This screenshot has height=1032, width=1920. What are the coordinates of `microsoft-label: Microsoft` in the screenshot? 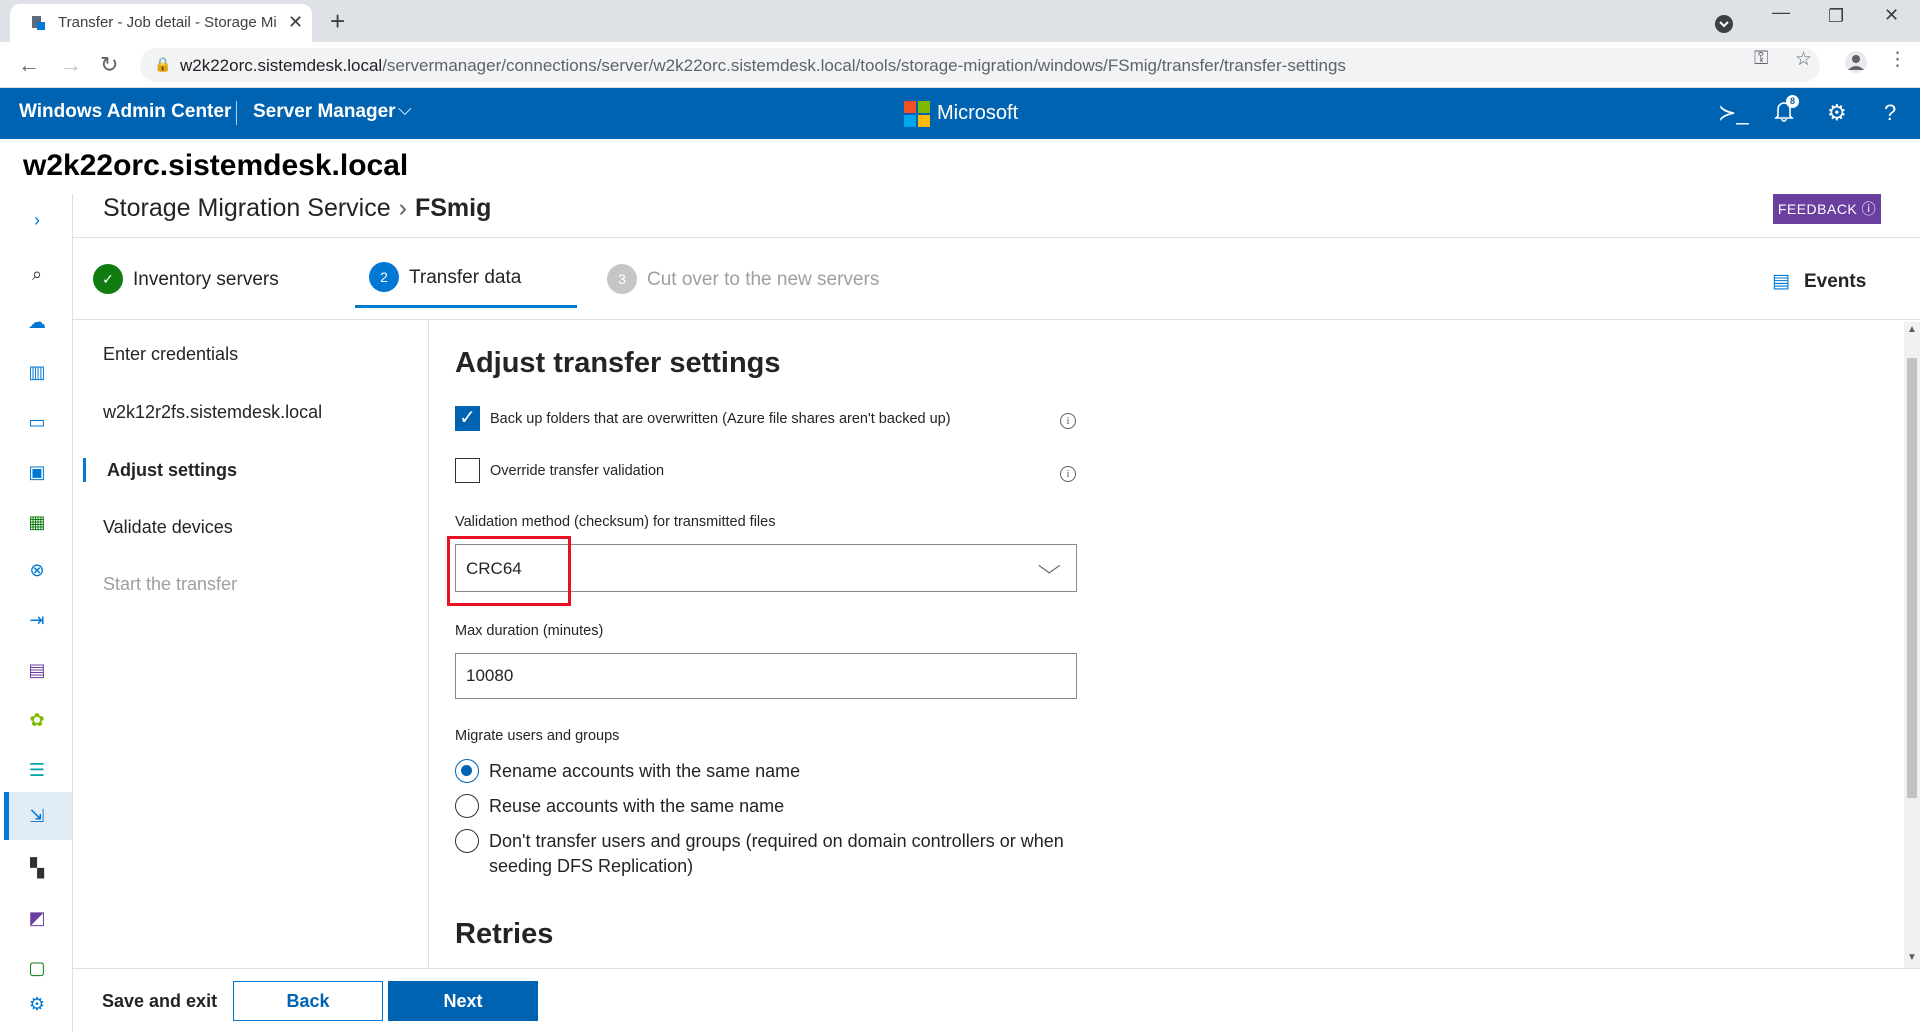 It's located at (978, 113).